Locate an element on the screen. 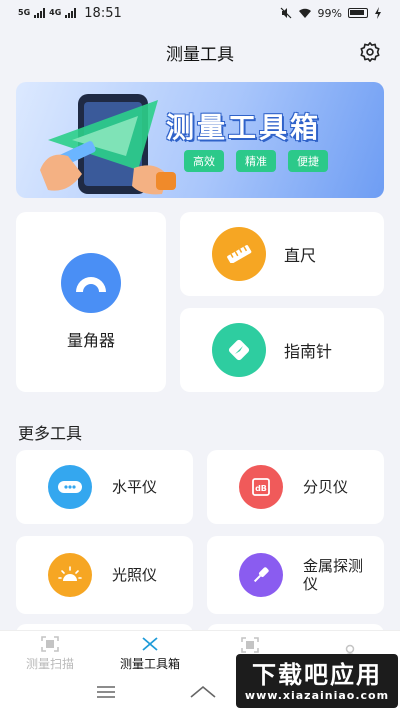  status-time: 18:51 is located at coordinates (103, 13).